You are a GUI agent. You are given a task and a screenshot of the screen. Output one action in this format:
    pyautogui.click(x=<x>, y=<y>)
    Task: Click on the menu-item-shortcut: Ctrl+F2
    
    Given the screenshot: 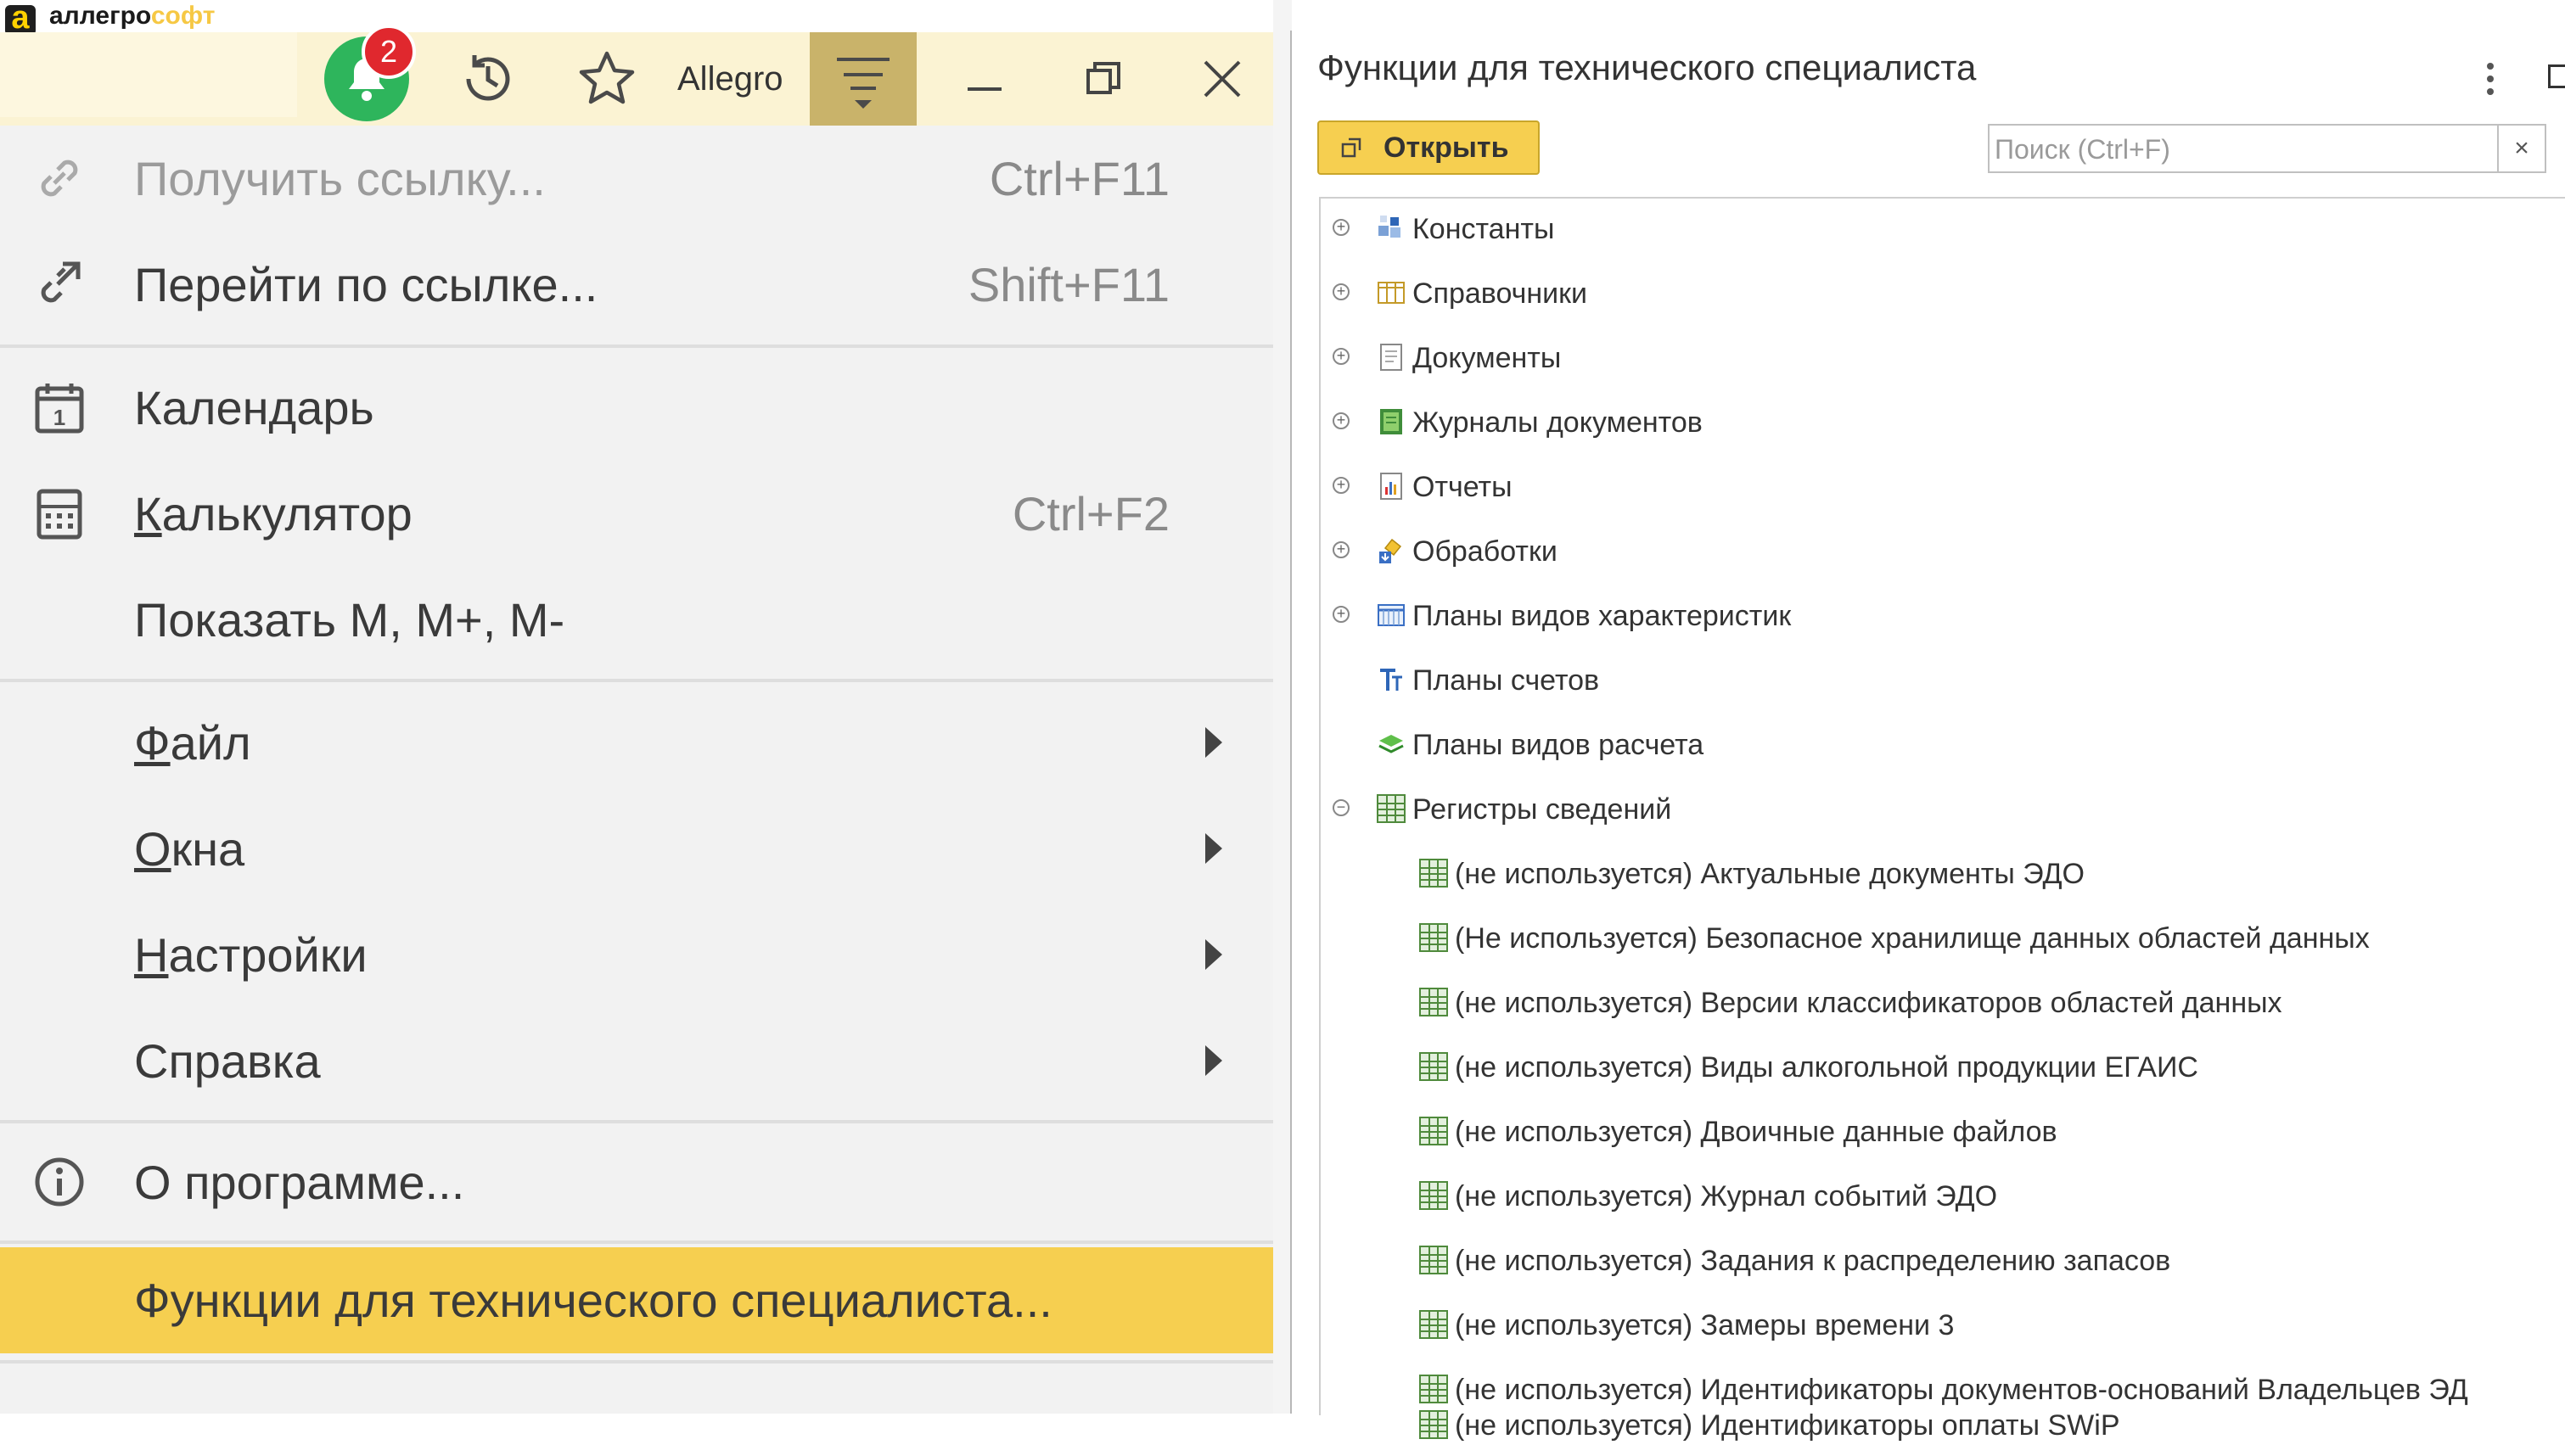 What is the action you would take?
    pyautogui.click(x=1091, y=513)
    